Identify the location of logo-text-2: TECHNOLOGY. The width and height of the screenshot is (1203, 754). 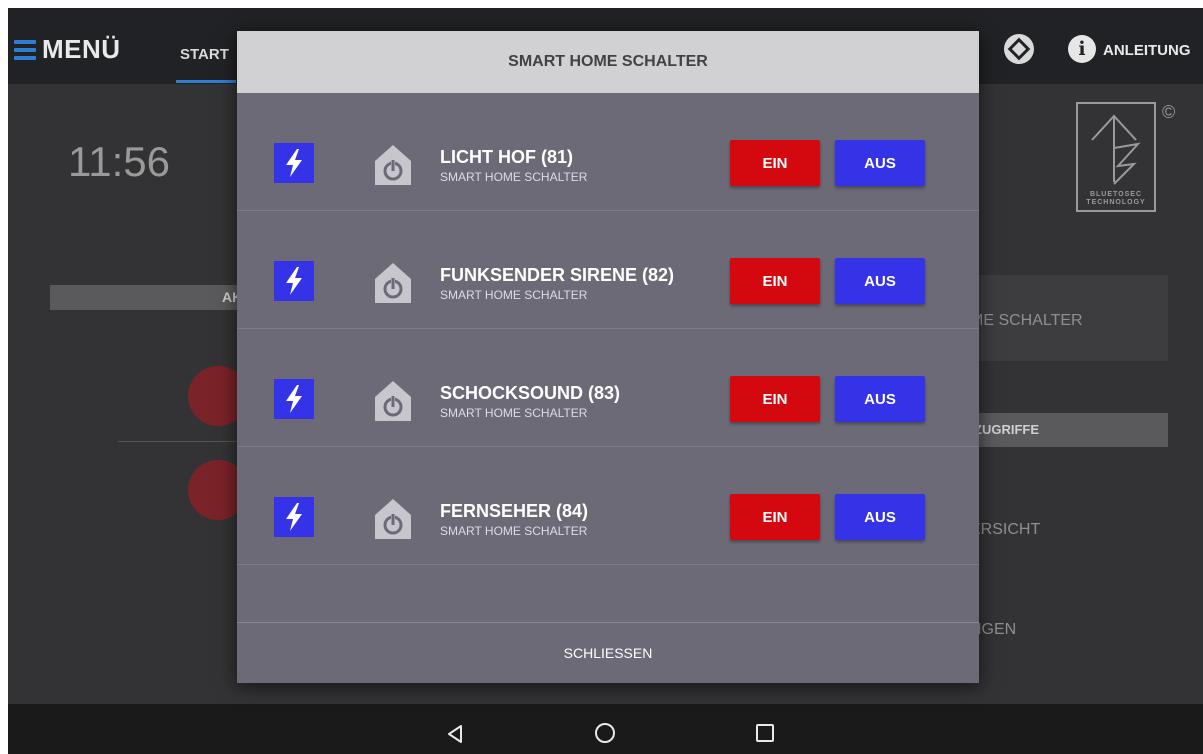
(1116, 202).